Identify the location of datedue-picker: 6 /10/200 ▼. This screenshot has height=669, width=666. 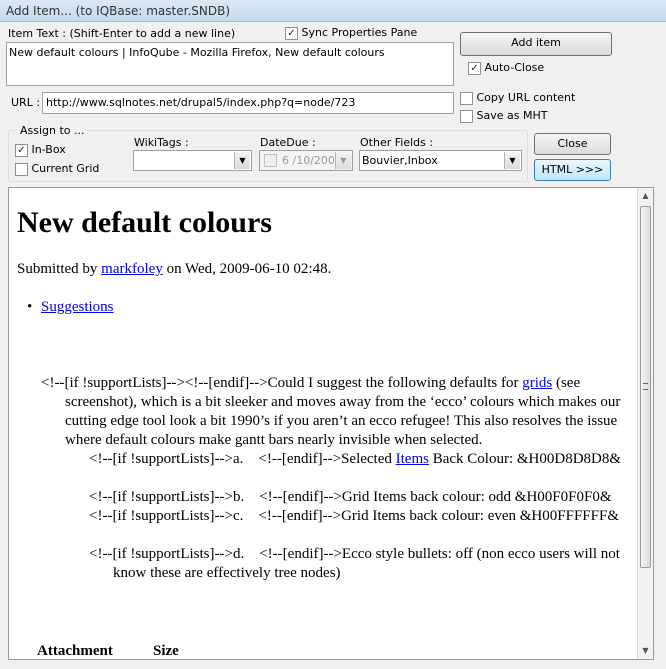
(306, 160).